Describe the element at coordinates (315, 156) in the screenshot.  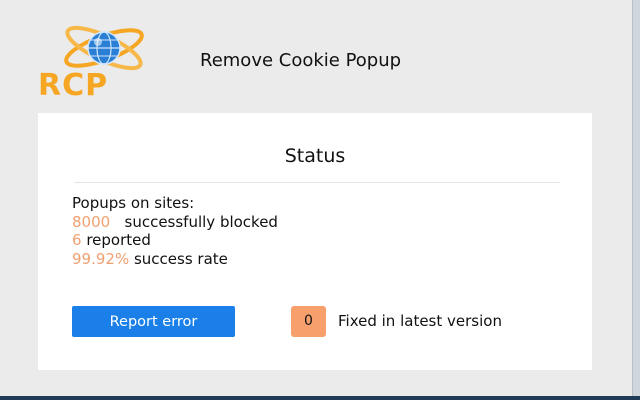
I see `status-heading: Status` at that location.